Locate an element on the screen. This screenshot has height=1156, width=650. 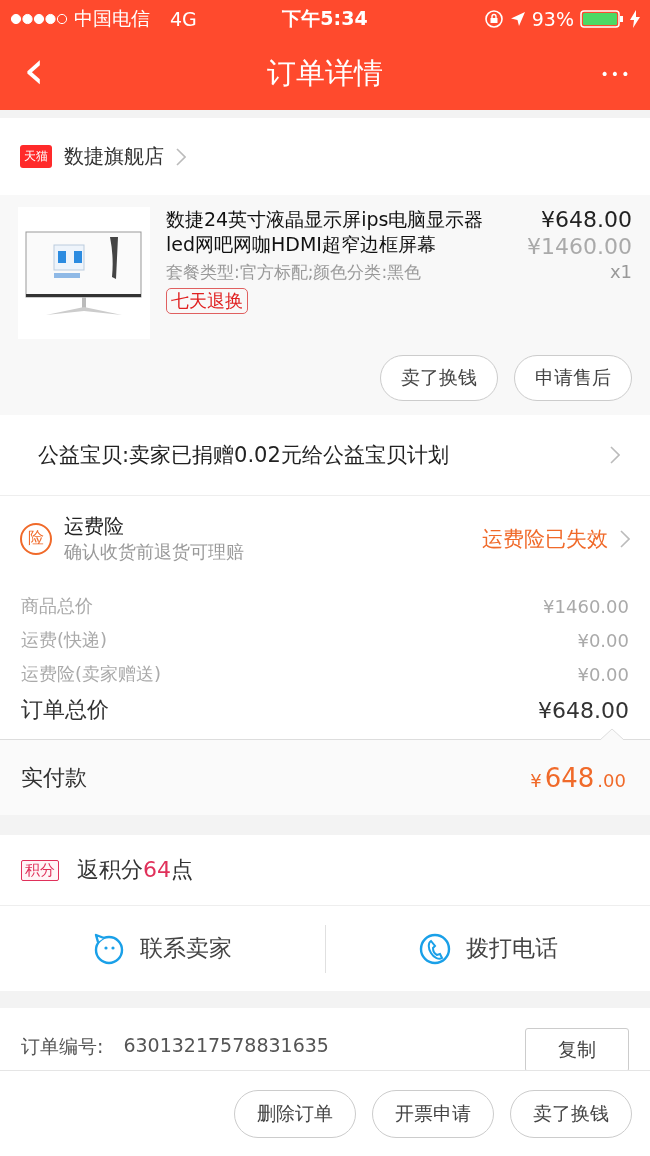
quantity: x1 is located at coordinates (620, 271).